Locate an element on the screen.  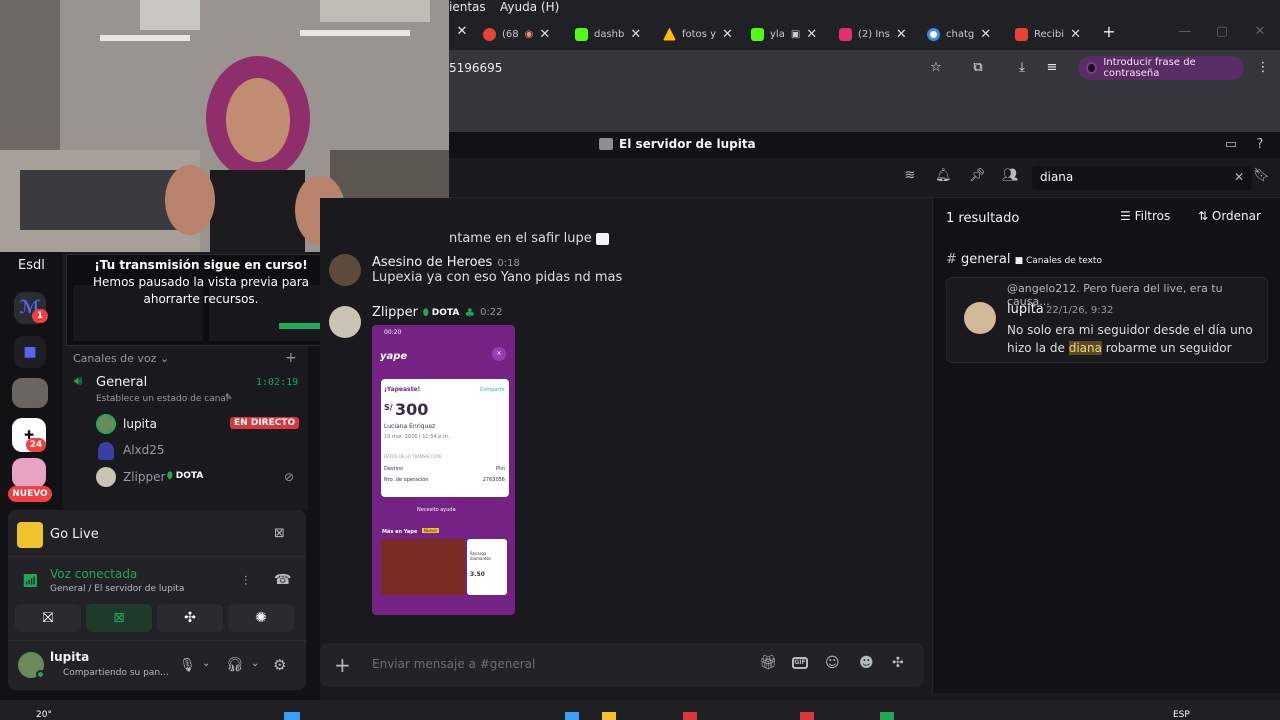
soundboard-button: ✺ is located at coordinates (261, 618).